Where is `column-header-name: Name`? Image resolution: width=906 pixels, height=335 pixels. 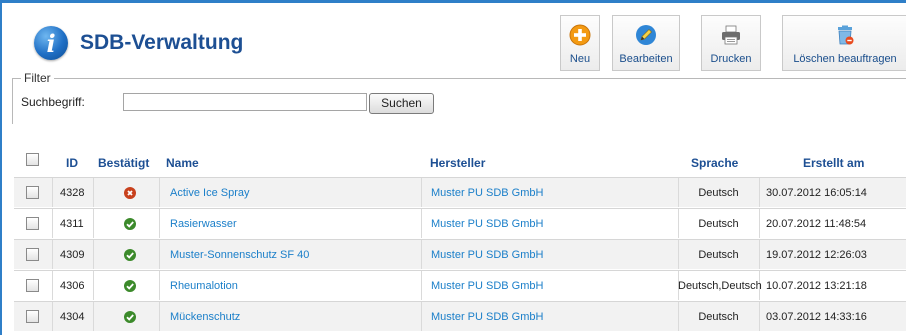
column-header-name: Name is located at coordinates (182, 163).